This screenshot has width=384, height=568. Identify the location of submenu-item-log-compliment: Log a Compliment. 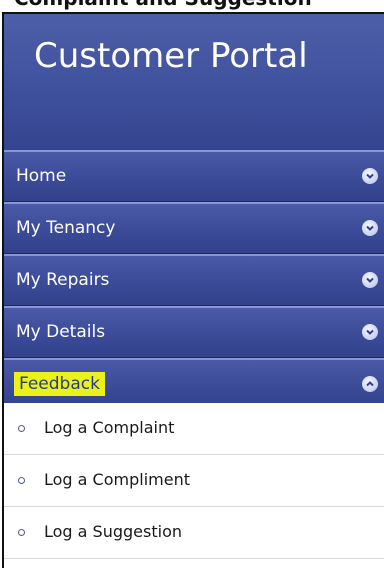
(194, 481).